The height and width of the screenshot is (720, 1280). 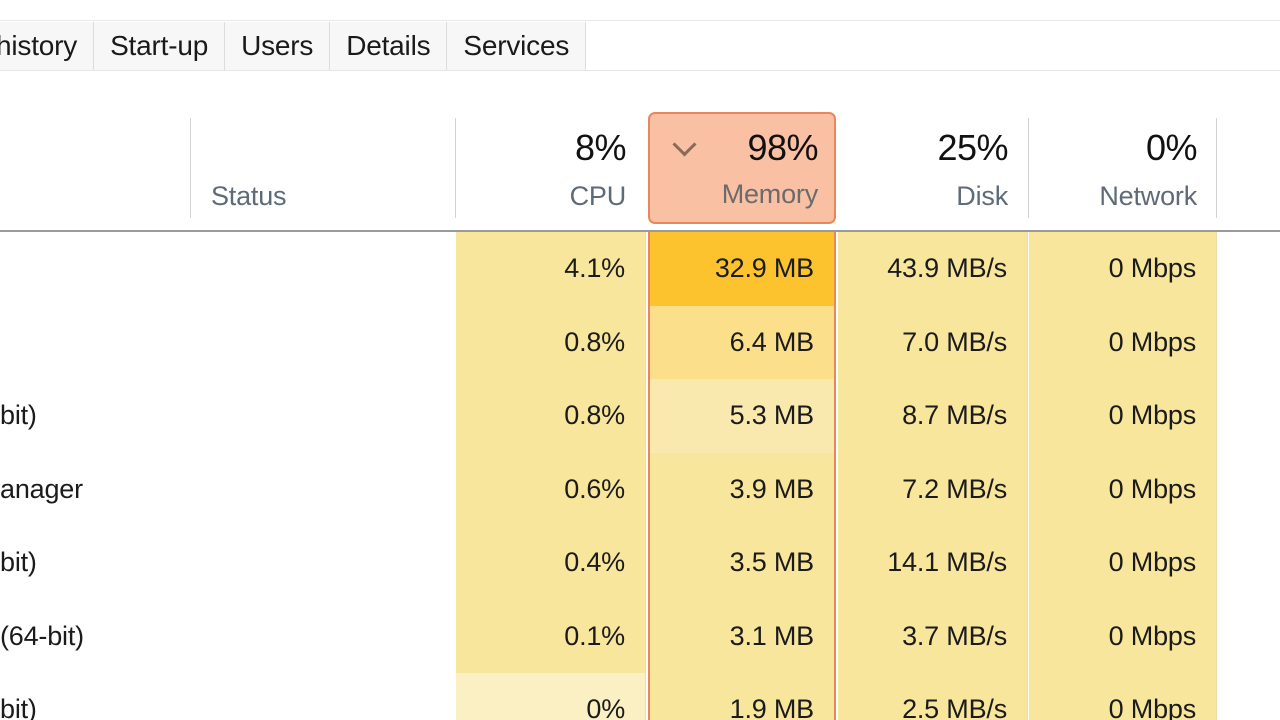 What do you see at coordinates (551, 563) in the screenshot?
I see `cell-cpu: 0.4%` at bounding box center [551, 563].